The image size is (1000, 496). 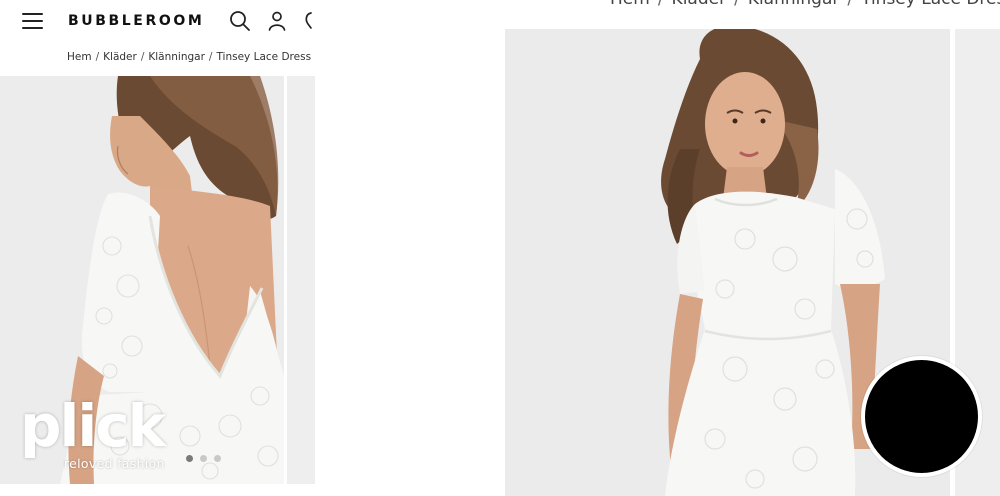 What do you see at coordinates (136, 21) in the screenshot?
I see `brand-logo: BUBBLEROOM` at bounding box center [136, 21].